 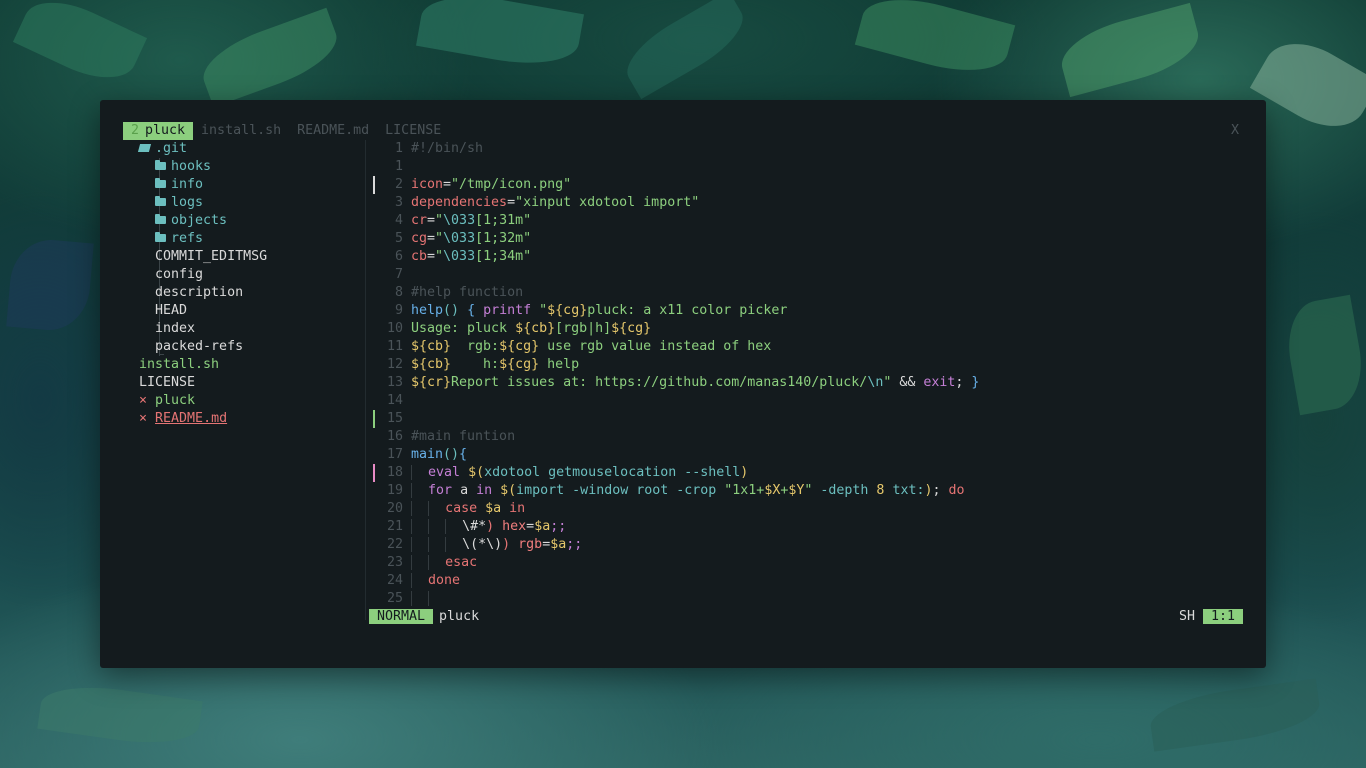 What do you see at coordinates (463, 220) in the screenshot?
I see `code-line: 4 cr="\033[1;31m"` at bounding box center [463, 220].